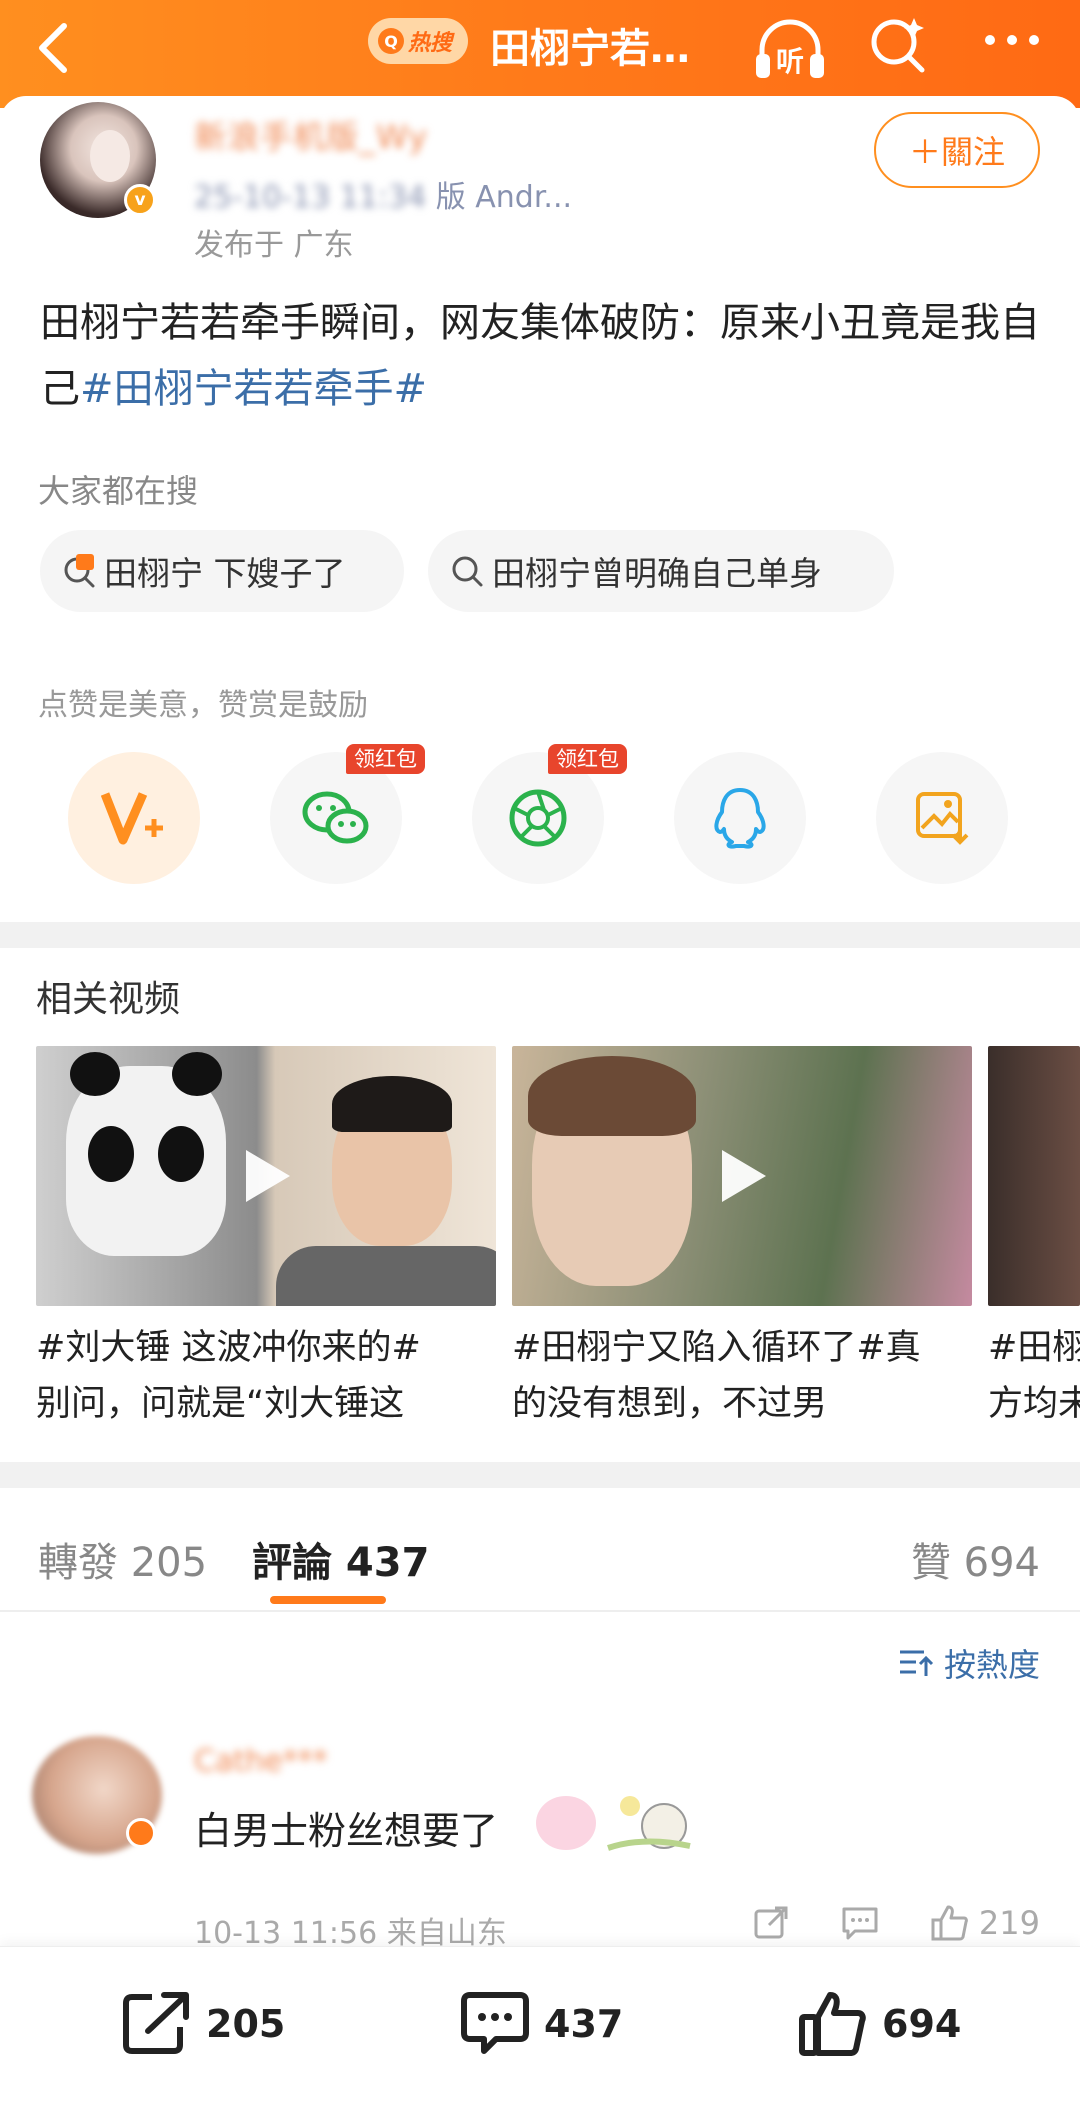 This screenshot has width=1080, height=2101. I want to click on reward-hint: 点赞是美意，赞赏是鼓励, so click(203, 705).